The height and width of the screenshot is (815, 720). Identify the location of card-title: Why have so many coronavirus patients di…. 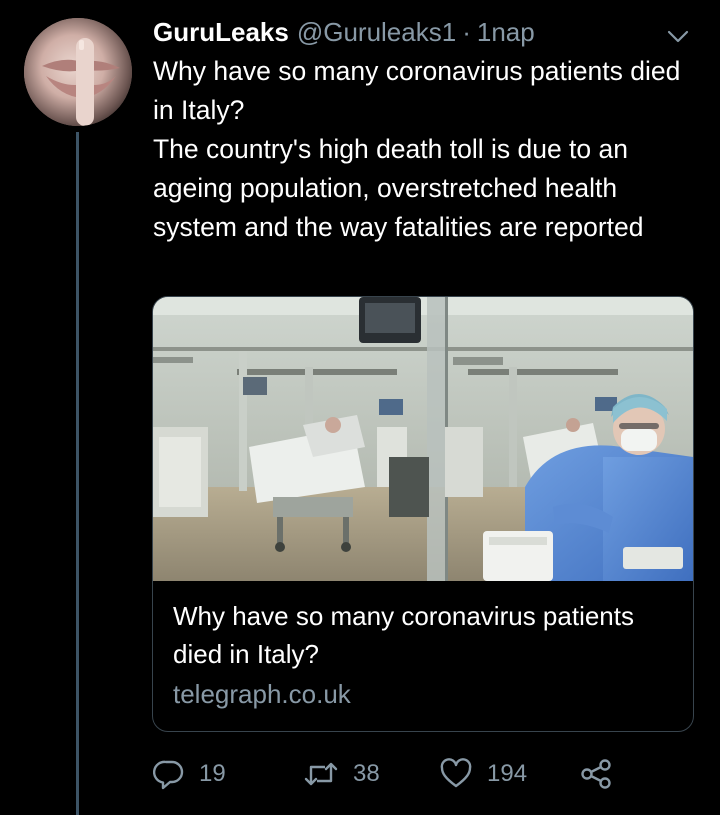
(423, 635).